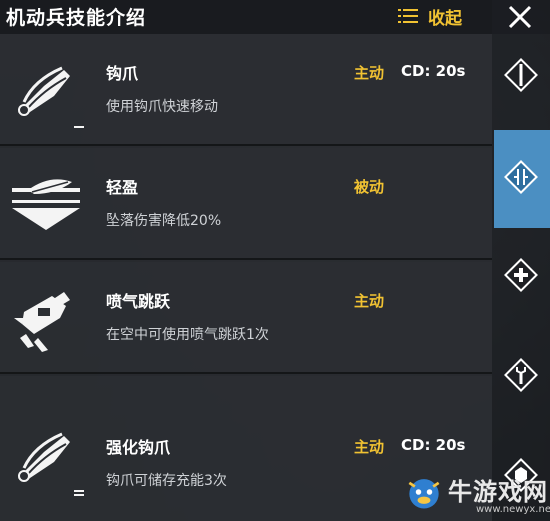 The image size is (550, 521). I want to click on class-tab-engineer, so click(522, 376).